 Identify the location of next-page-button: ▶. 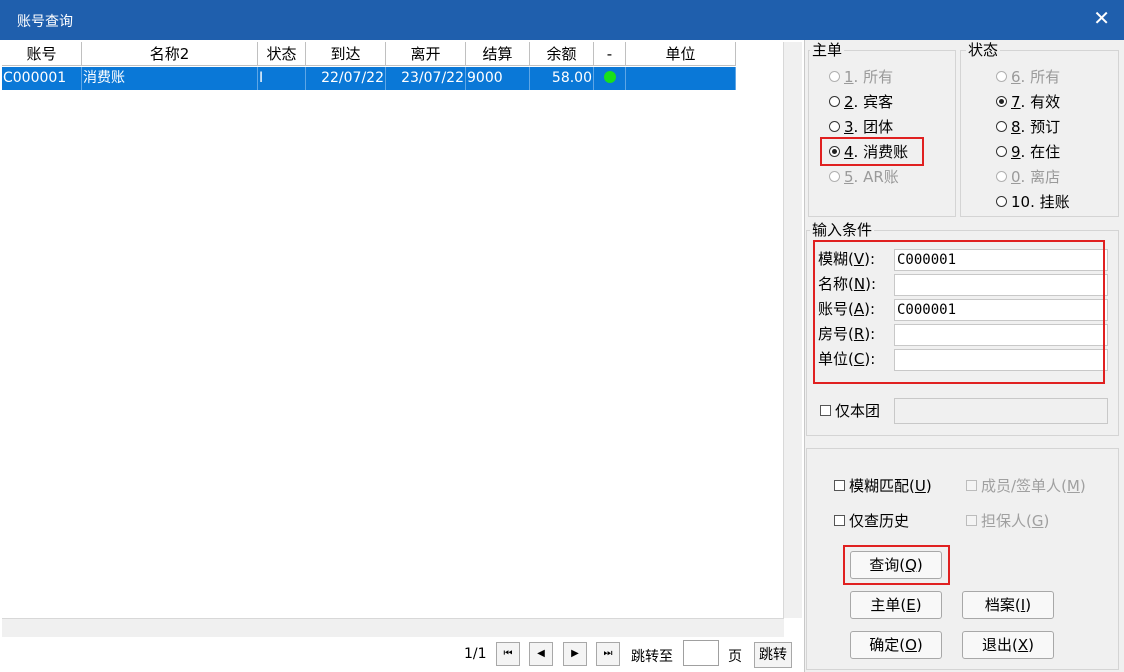
(575, 654).